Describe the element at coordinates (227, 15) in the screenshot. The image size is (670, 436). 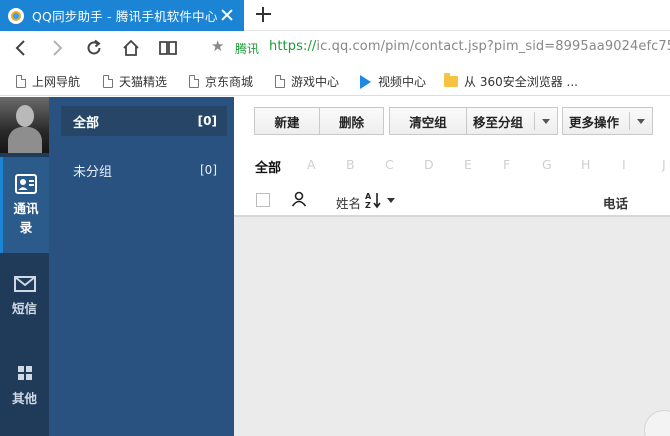
I see `close-icon` at that location.